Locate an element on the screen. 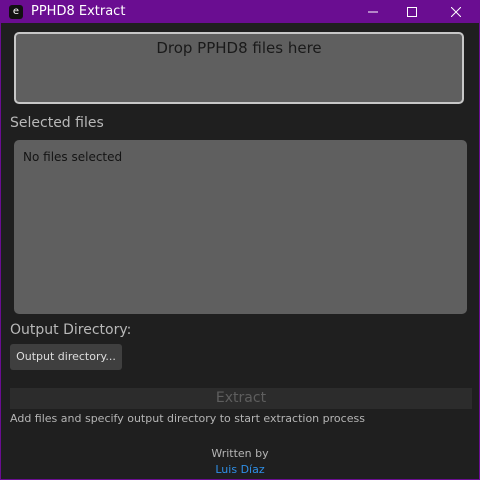 The image size is (480, 480). author-link: Luis Díaz is located at coordinates (240, 469).